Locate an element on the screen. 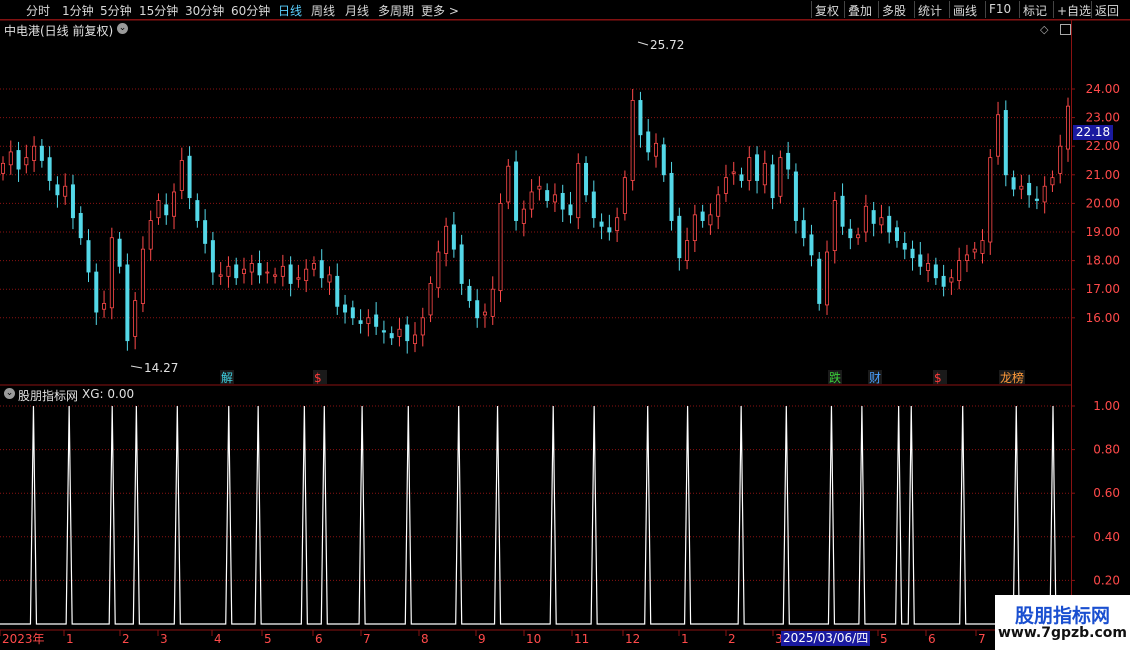 This screenshot has height=650, width=1130. event-marker: 解 is located at coordinates (227, 378).